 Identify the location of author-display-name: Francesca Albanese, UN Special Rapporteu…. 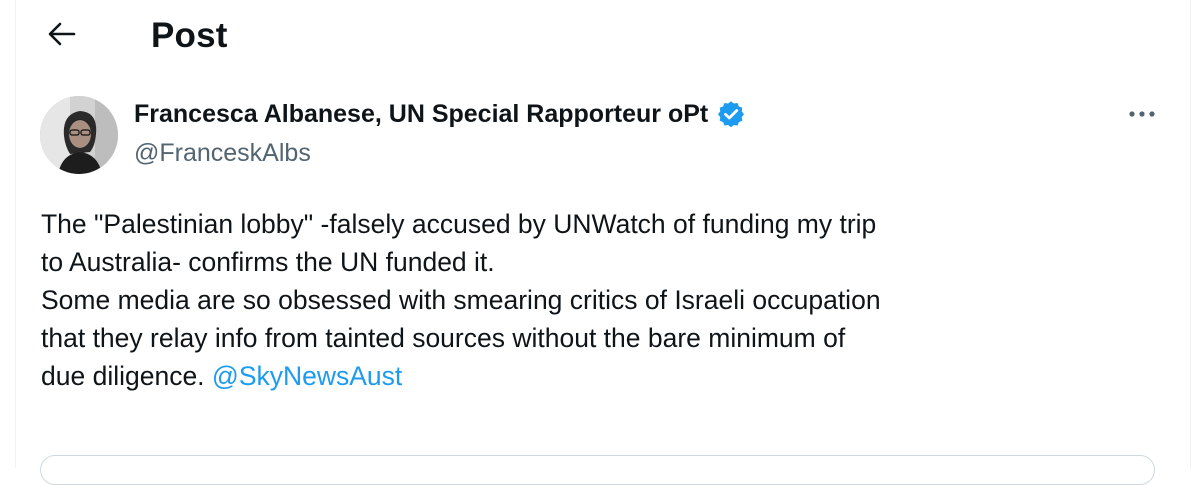
(421, 114).